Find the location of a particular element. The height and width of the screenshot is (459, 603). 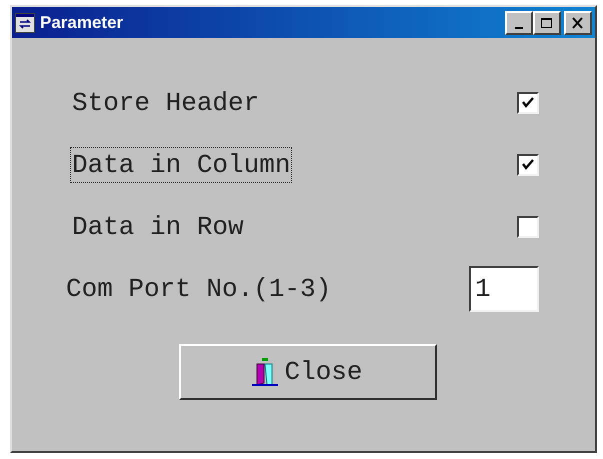

option-label: Data in Row is located at coordinates (158, 227).